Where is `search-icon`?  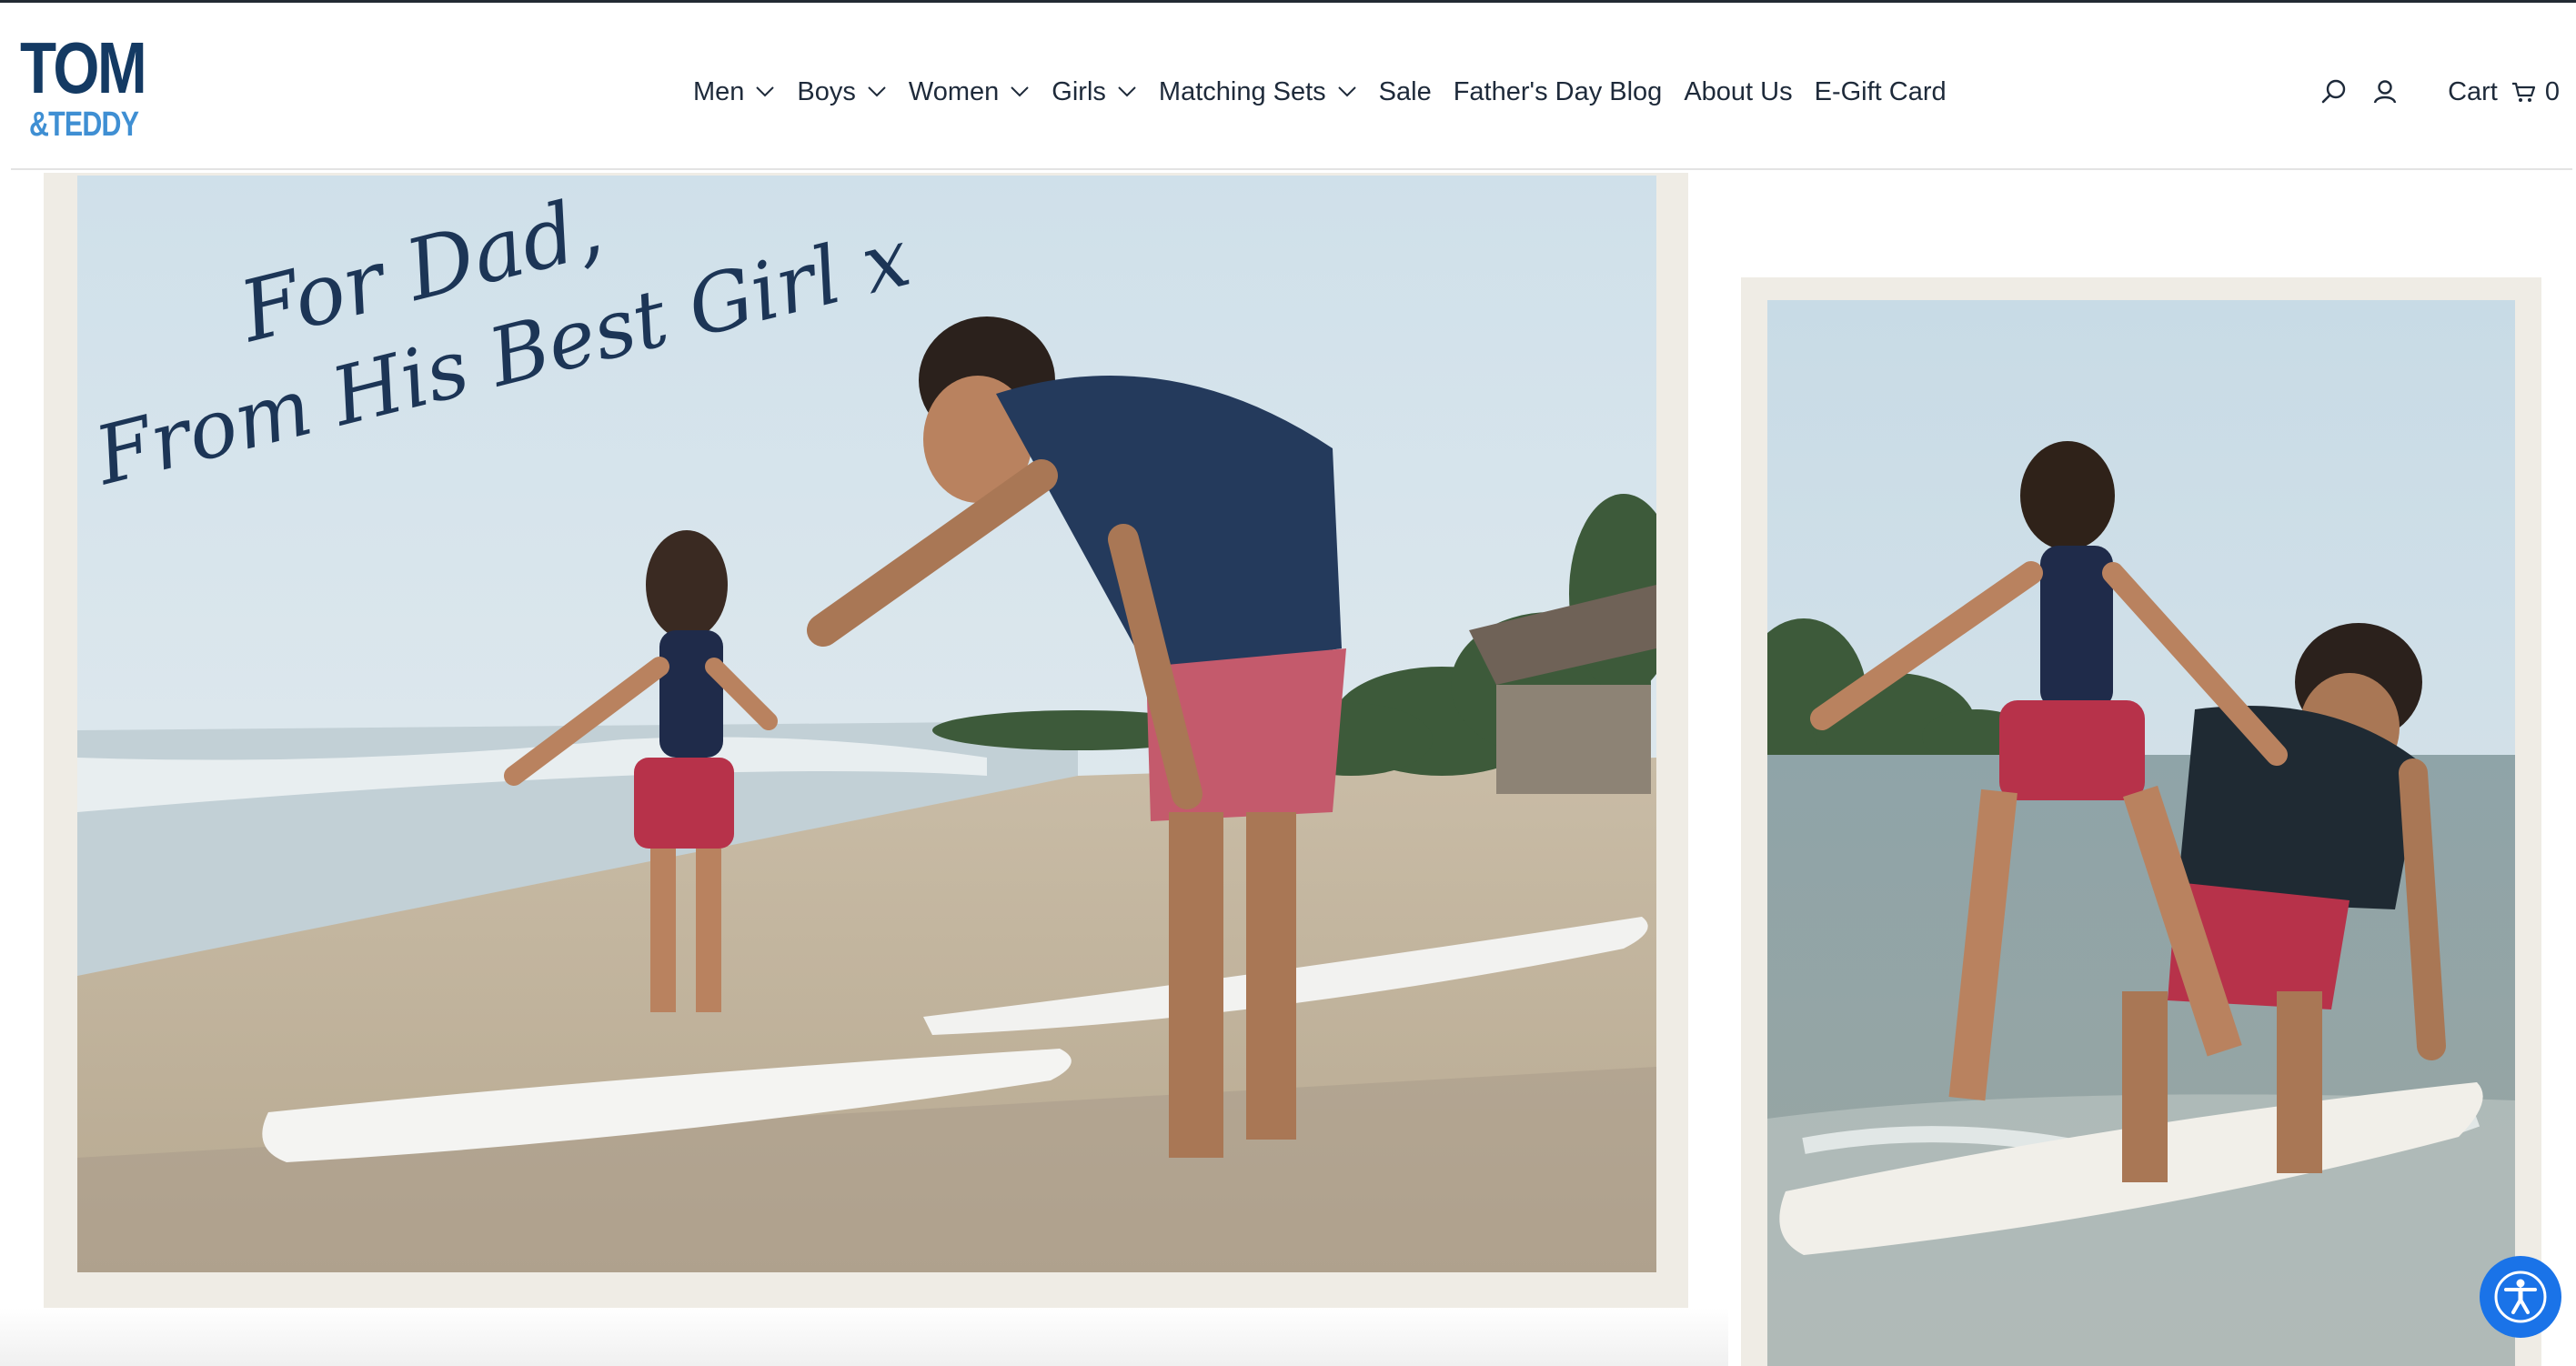 search-icon is located at coordinates (2334, 91).